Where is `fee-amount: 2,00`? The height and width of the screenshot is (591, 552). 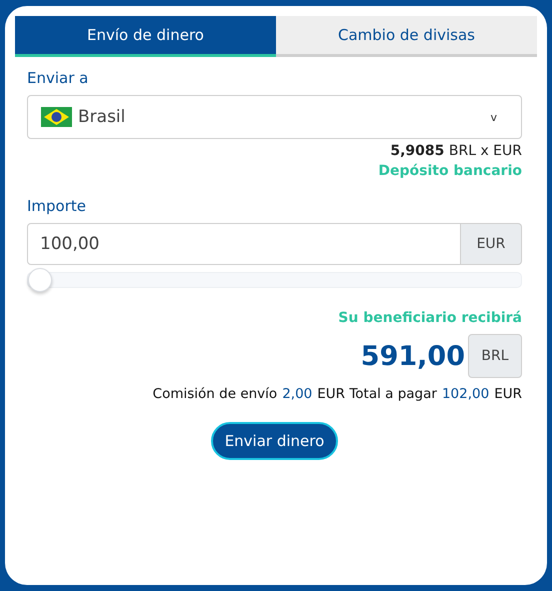 fee-amount: 2,00 is located at coordinates (297, 394).